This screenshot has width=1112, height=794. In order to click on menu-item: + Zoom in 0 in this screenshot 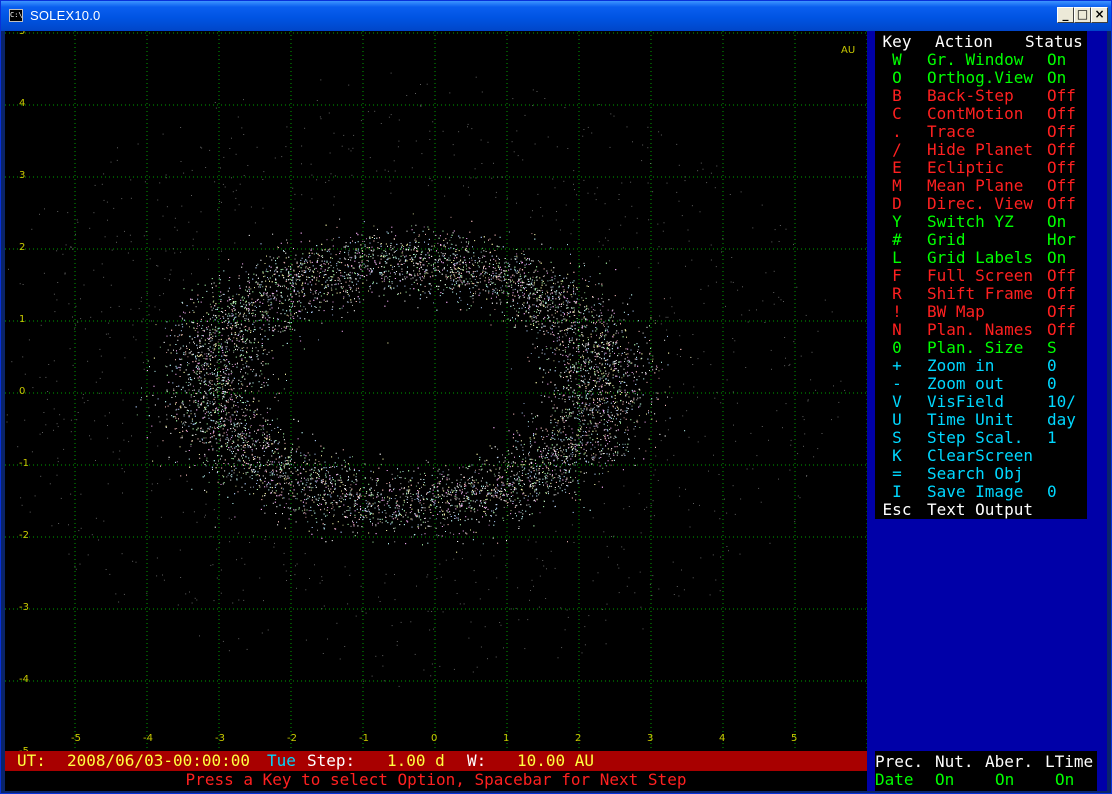, I will do `click(981, 366)`.